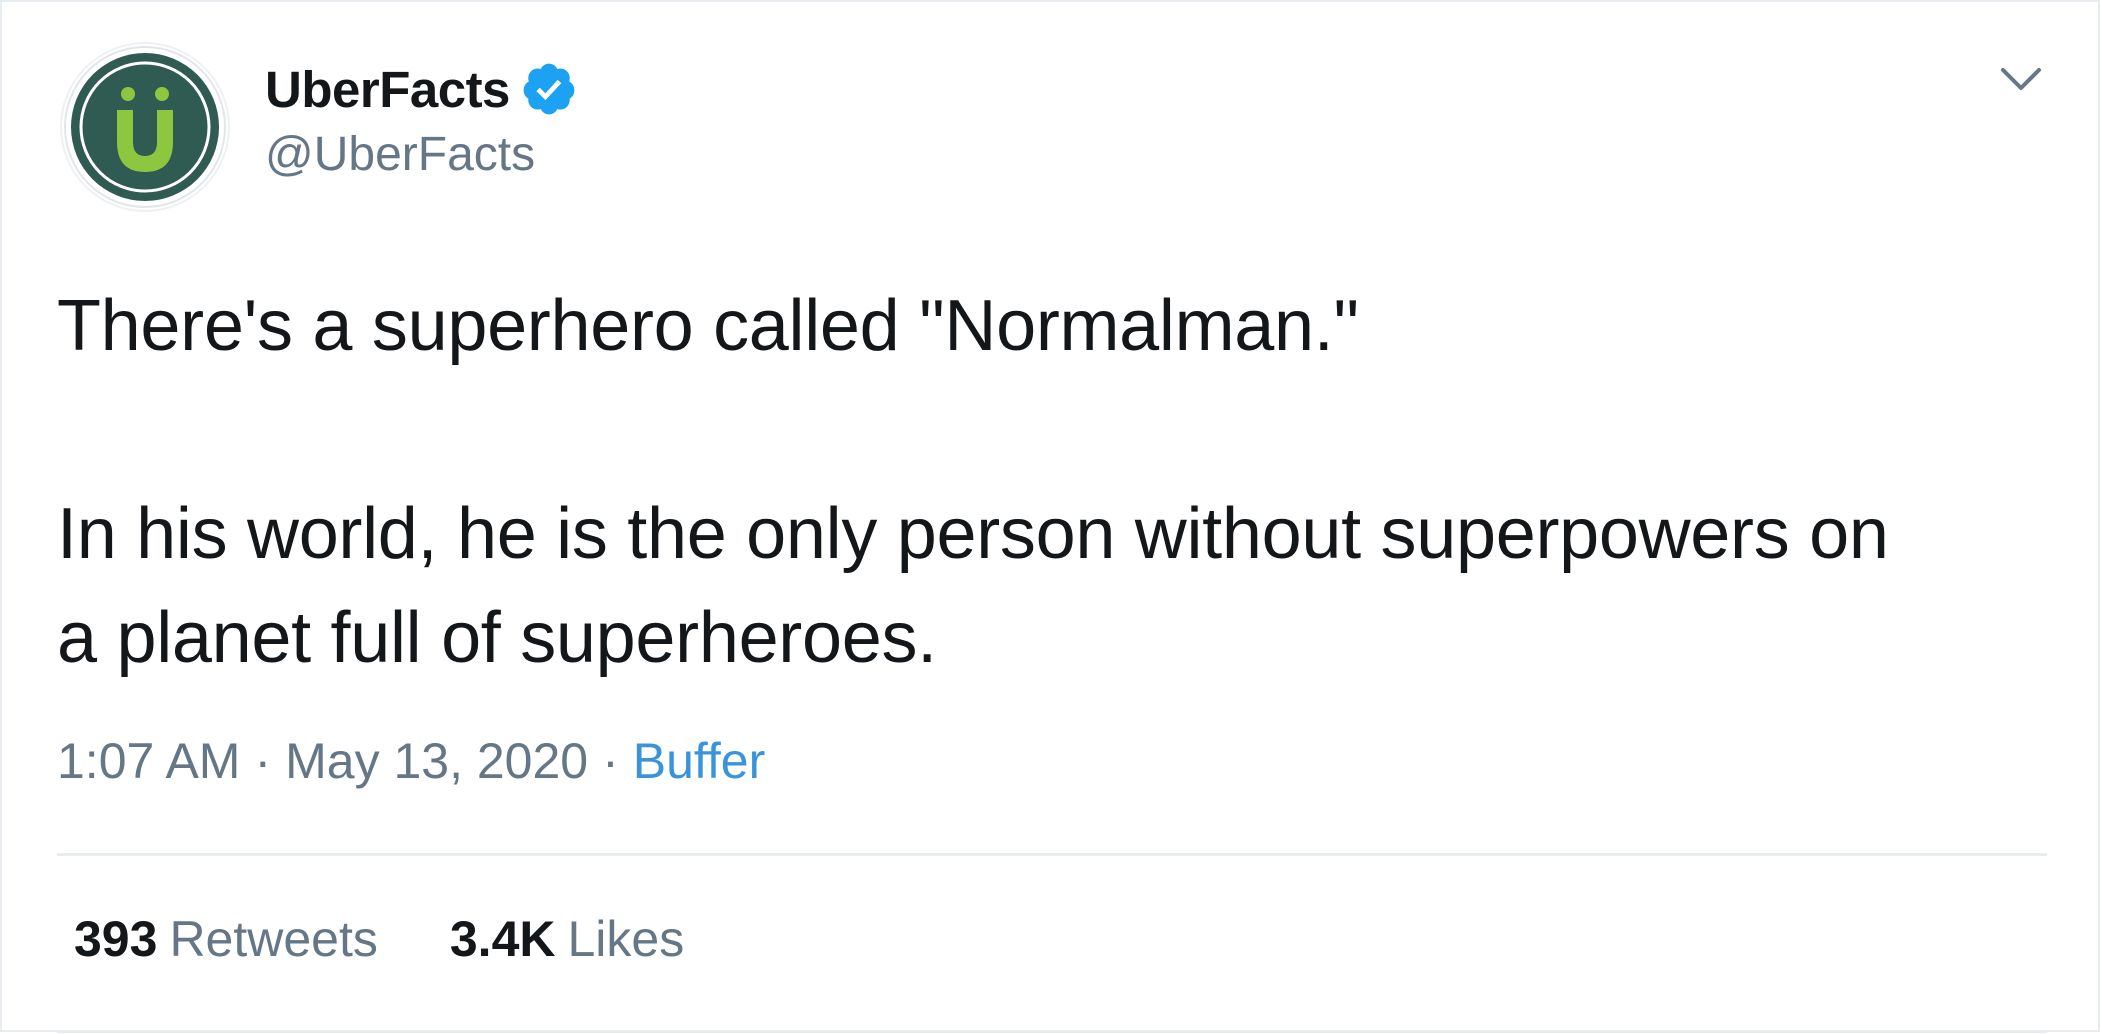 The width and height of the screenshot is (2102, 1034). I want to click on uberfacts-logo-icon, so click(145, 127).